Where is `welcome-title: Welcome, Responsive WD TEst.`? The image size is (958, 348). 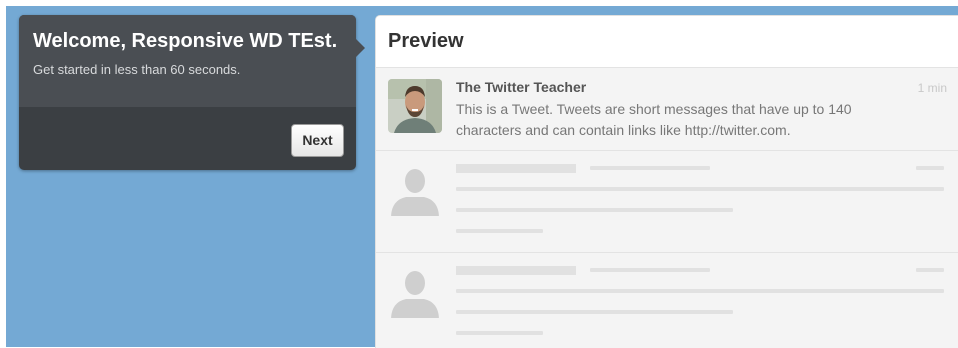
welcome-title: Welcome, Responsive WD TEst. is located at coordinates (185, 41).